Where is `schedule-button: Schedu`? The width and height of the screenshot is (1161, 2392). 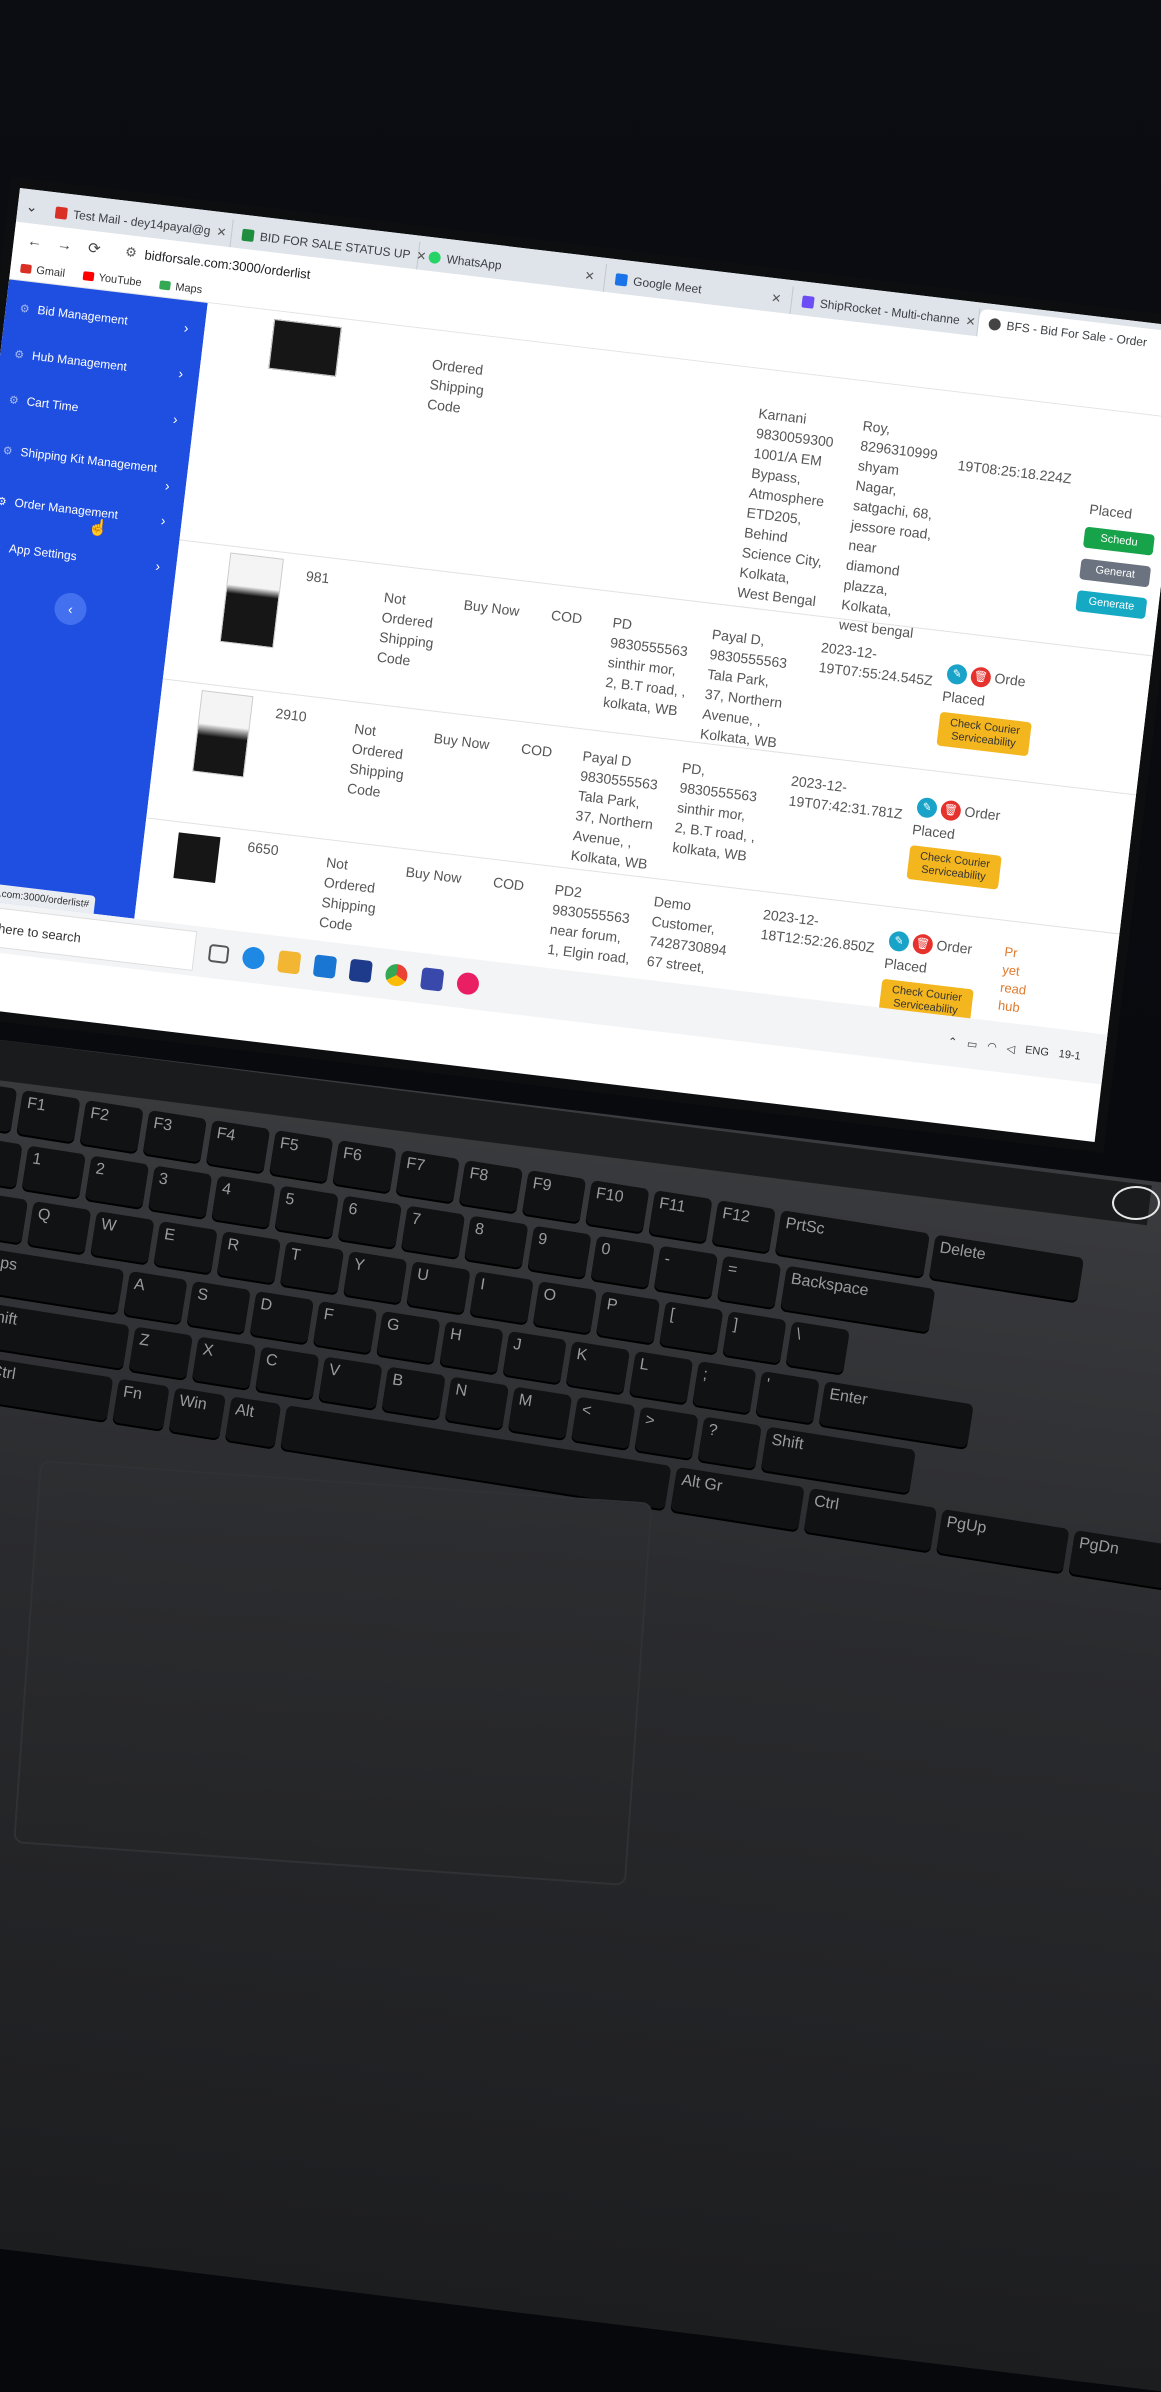 schedule-button: Schedu is located at coordinates (1118, 541).